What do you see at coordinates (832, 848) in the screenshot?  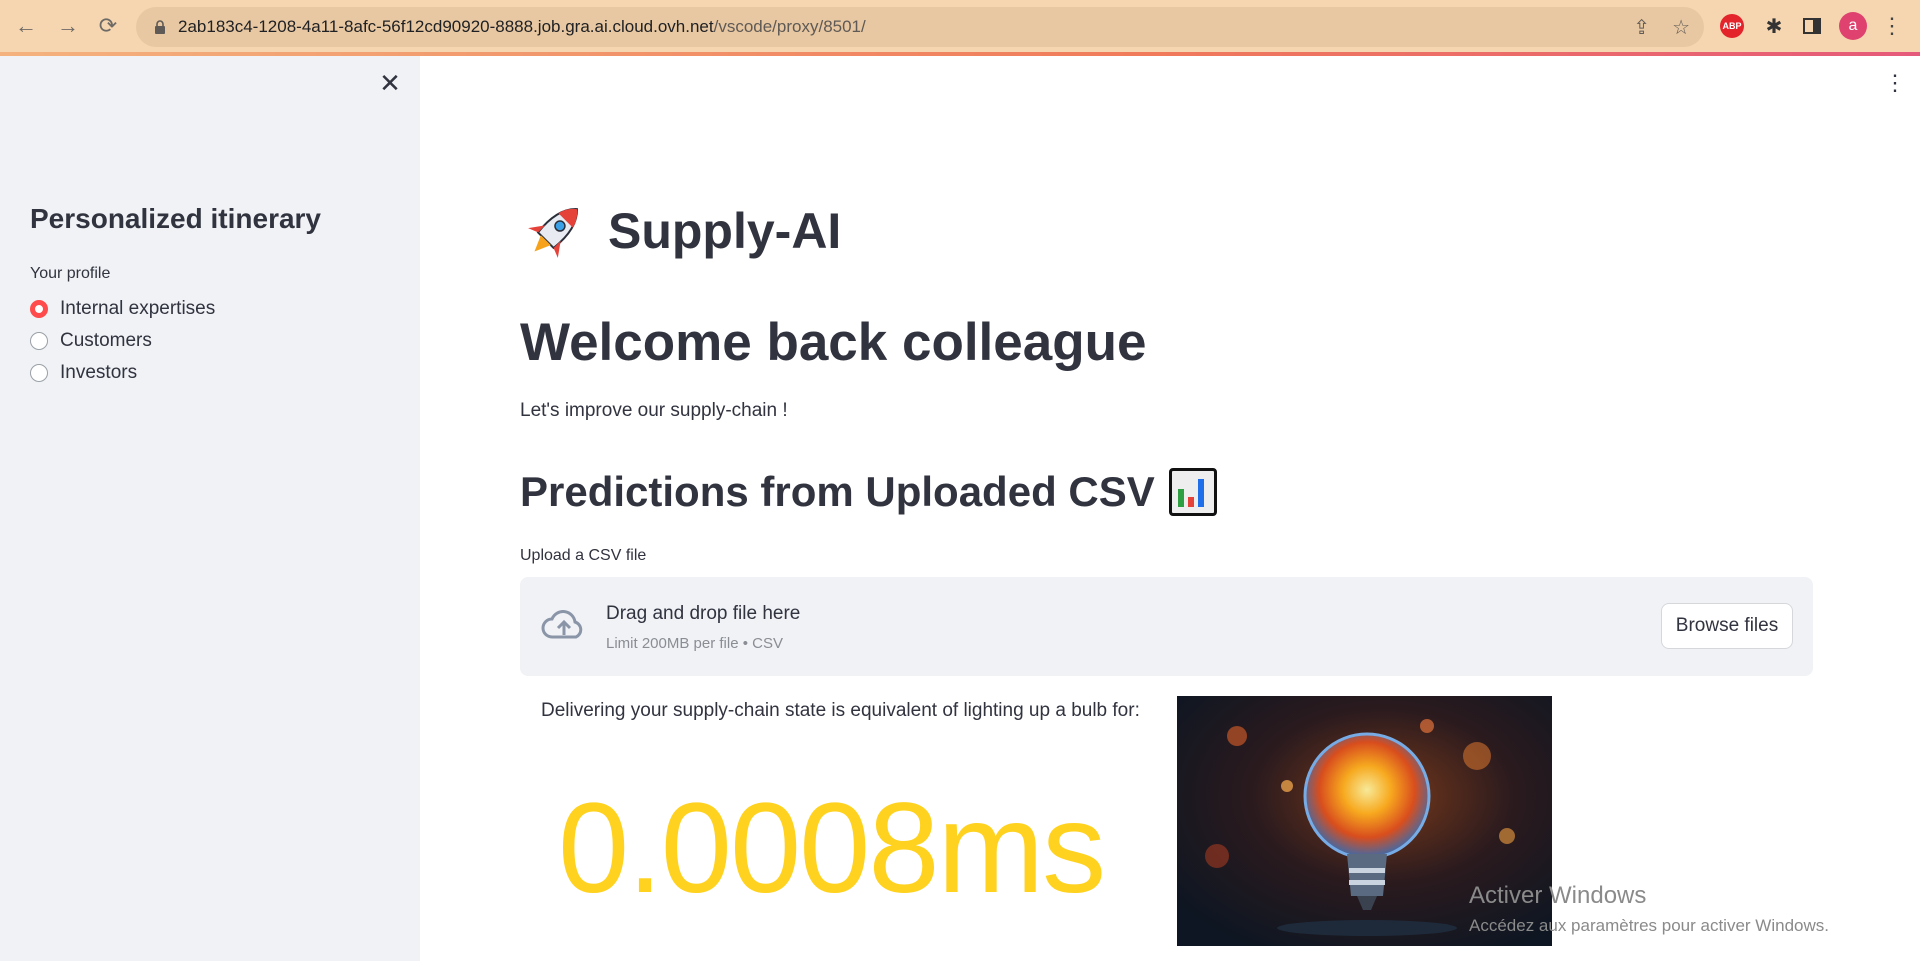 I see `result-metric: 0.0008ms` at bounding box center [832, 848].